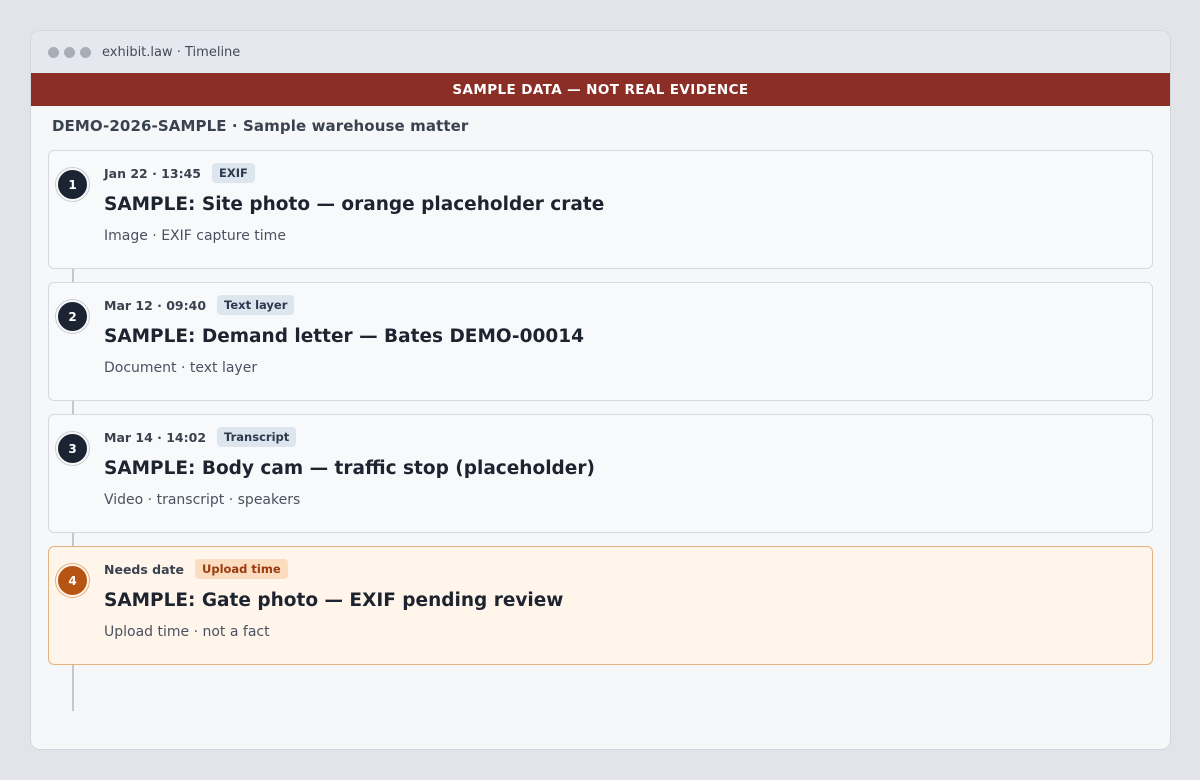 The height and width of the screenshot is (780, 1200). What do you see at coordinates (257, 437) in the screenshot?
I see `source-badge: Transcript` at bounding box center [257, 437].